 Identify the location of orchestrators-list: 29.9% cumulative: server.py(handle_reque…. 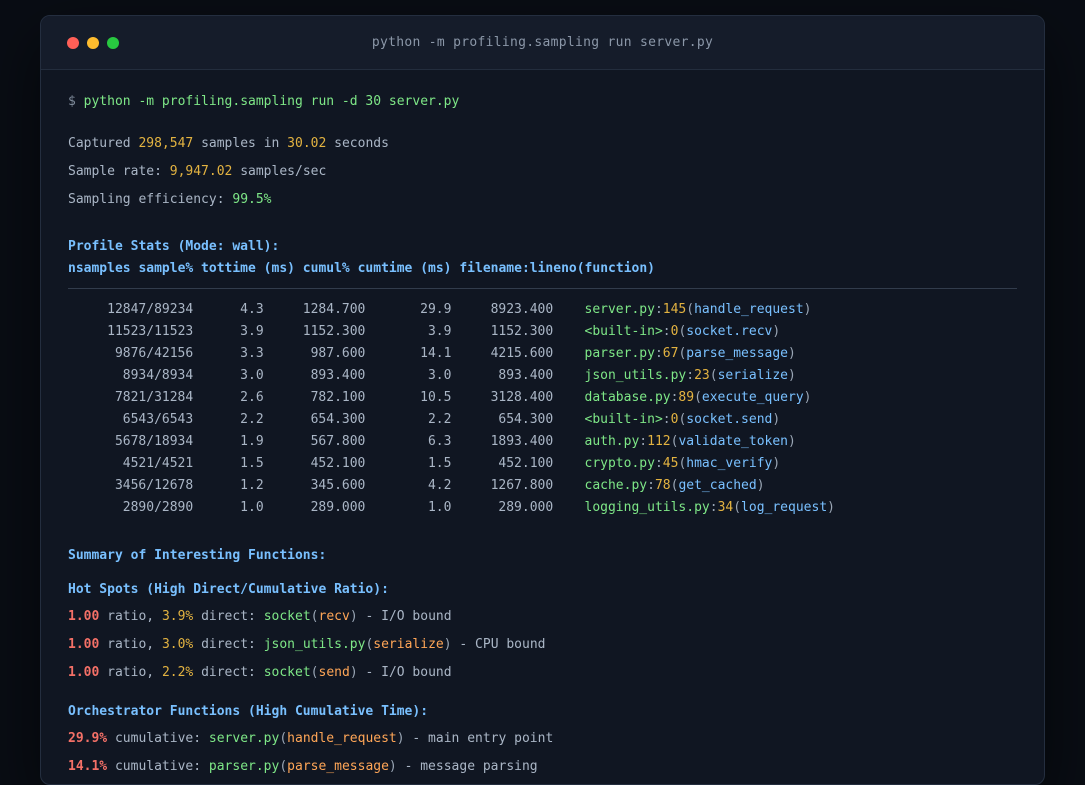
(542, 753).